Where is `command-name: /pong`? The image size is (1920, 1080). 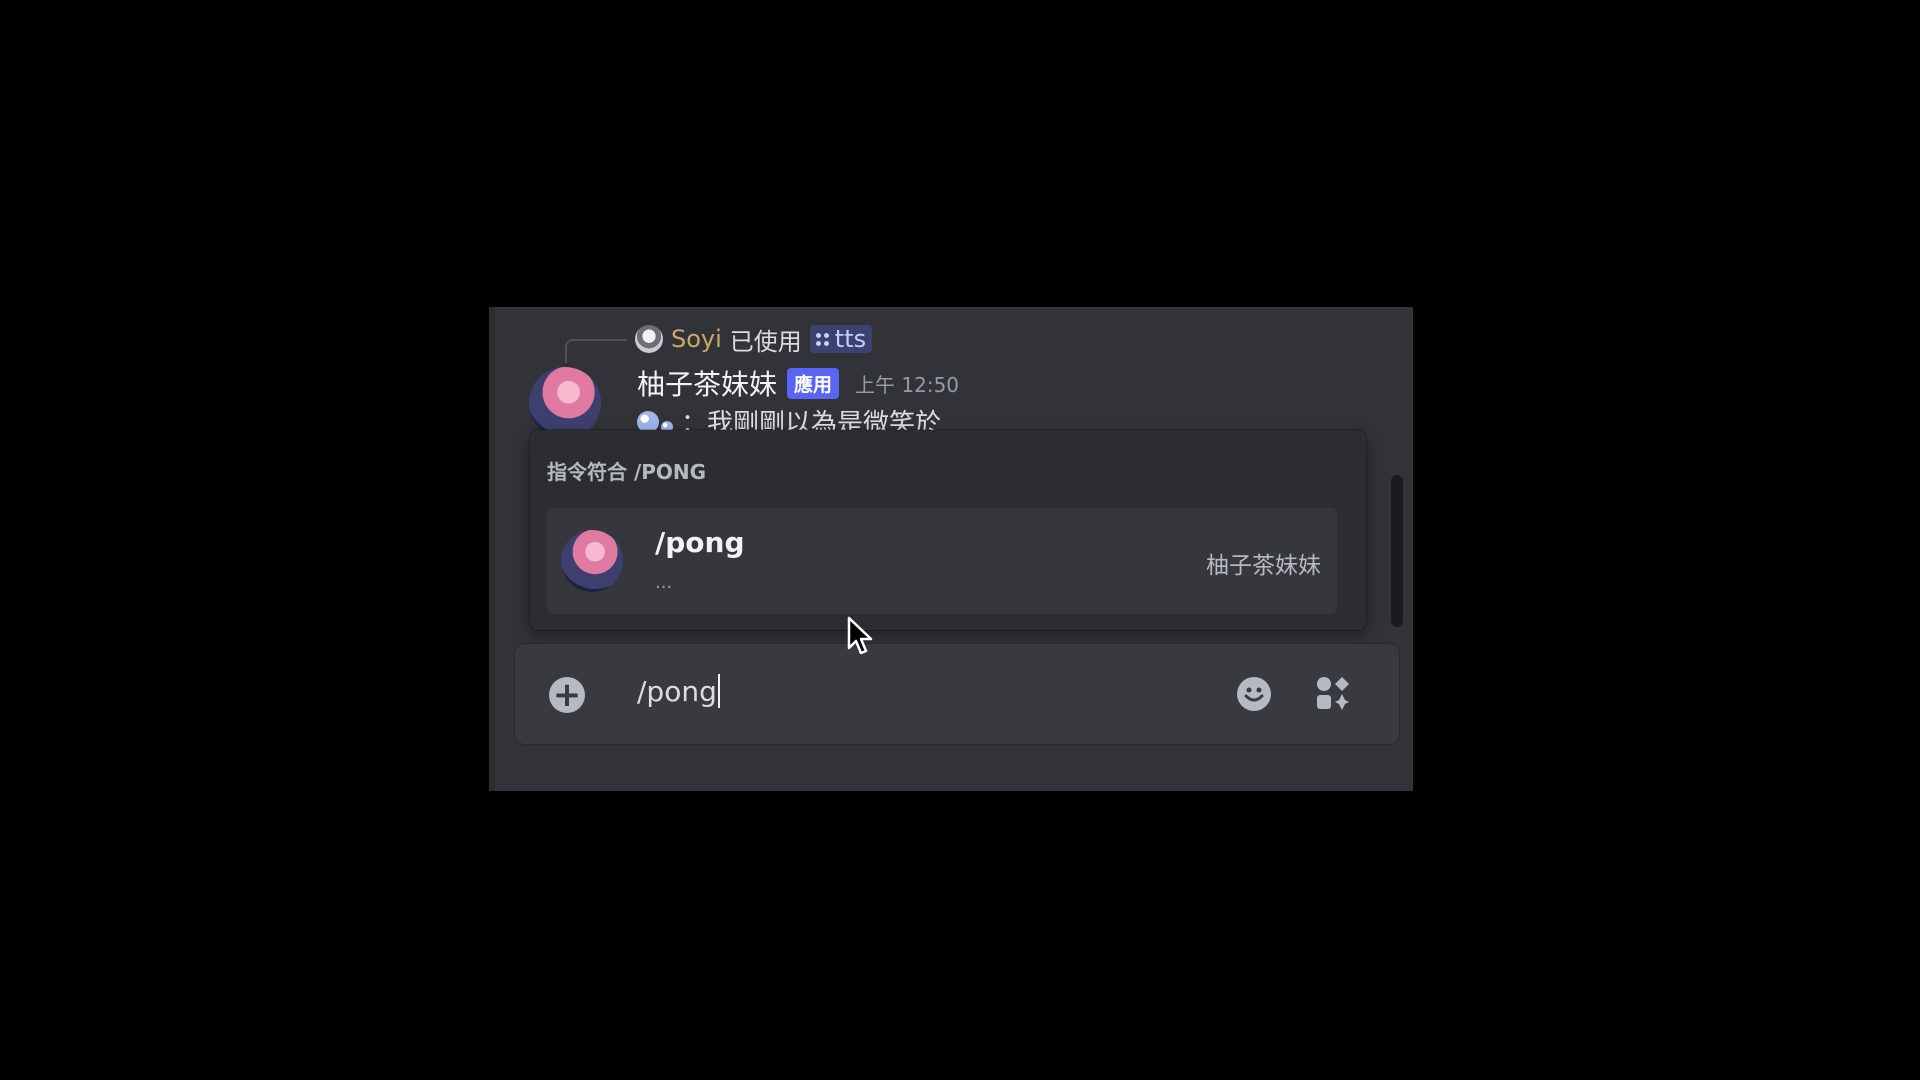 command-name: /pong is located at coordinates (700, 542).